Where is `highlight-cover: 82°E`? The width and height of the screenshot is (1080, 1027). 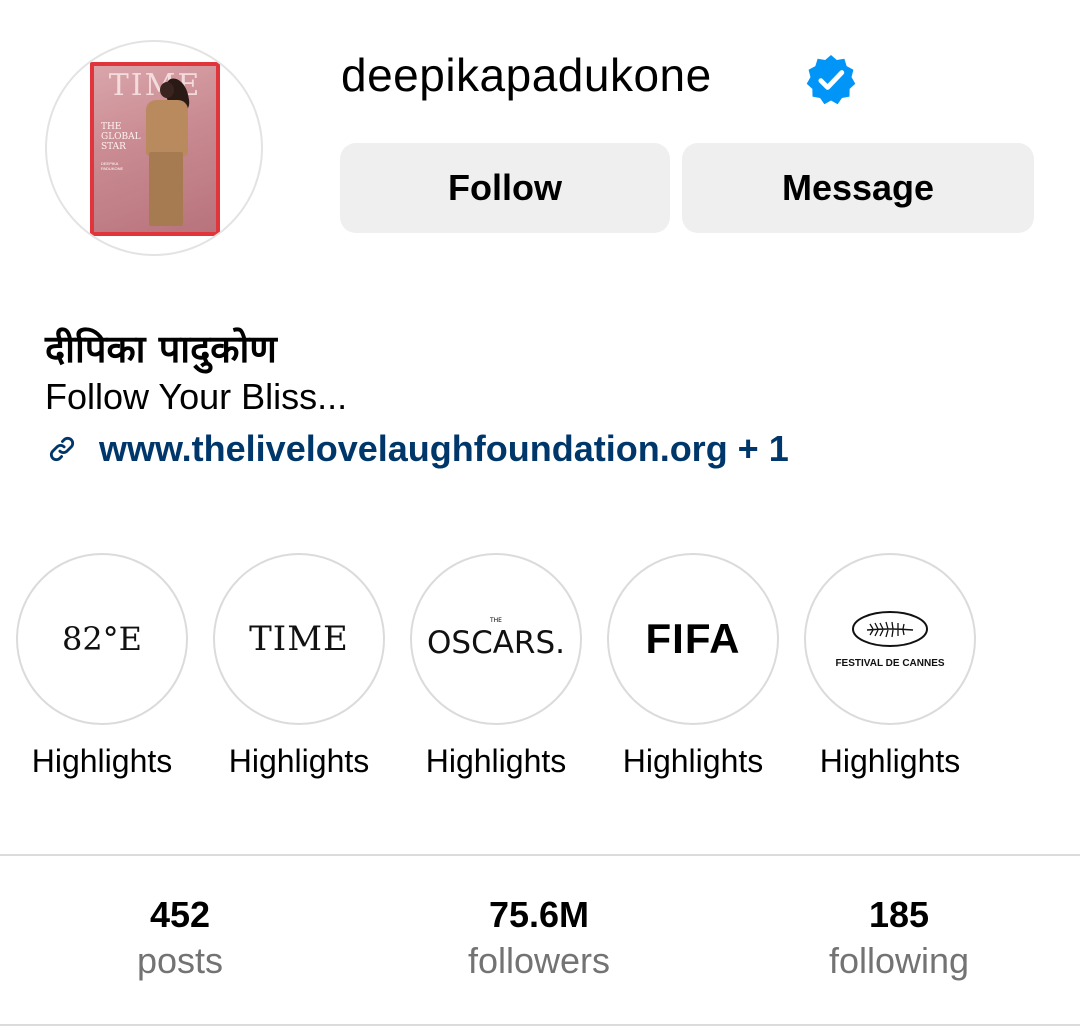 highlight-cover: 82°E is located at coordinates (102, 639).